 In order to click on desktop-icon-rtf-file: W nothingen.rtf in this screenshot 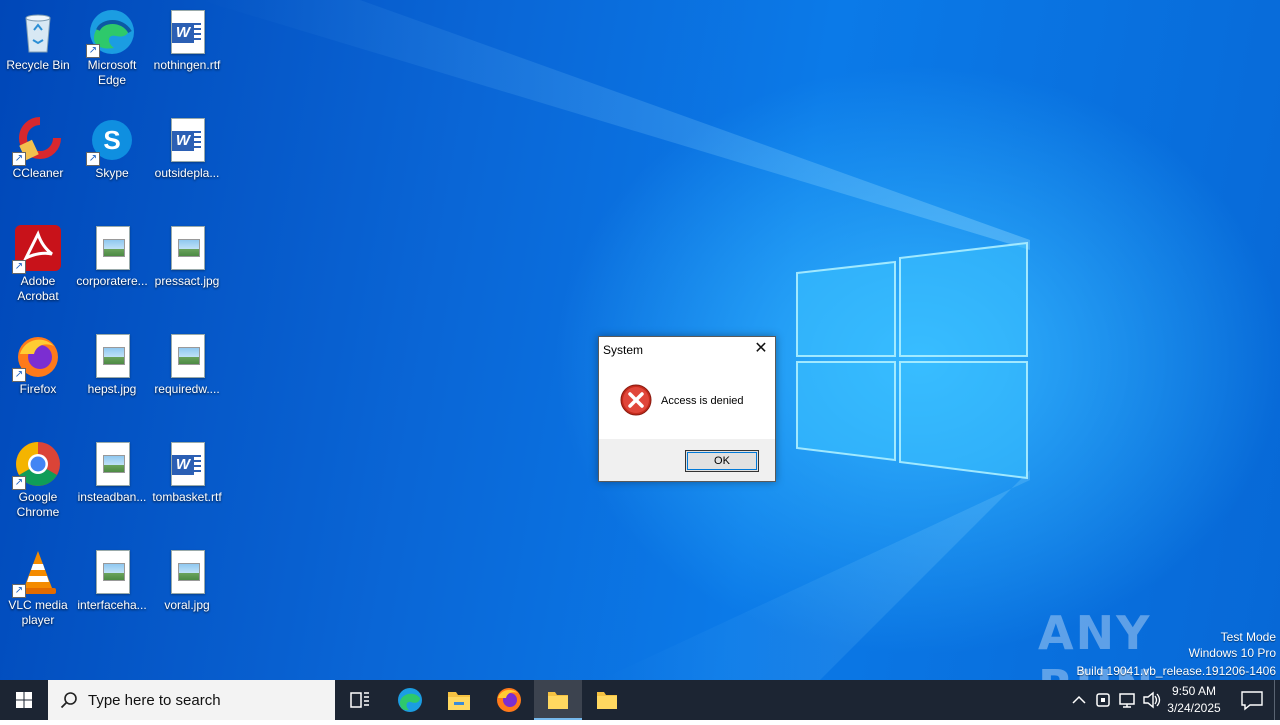, I will do `click(187, 38)`.